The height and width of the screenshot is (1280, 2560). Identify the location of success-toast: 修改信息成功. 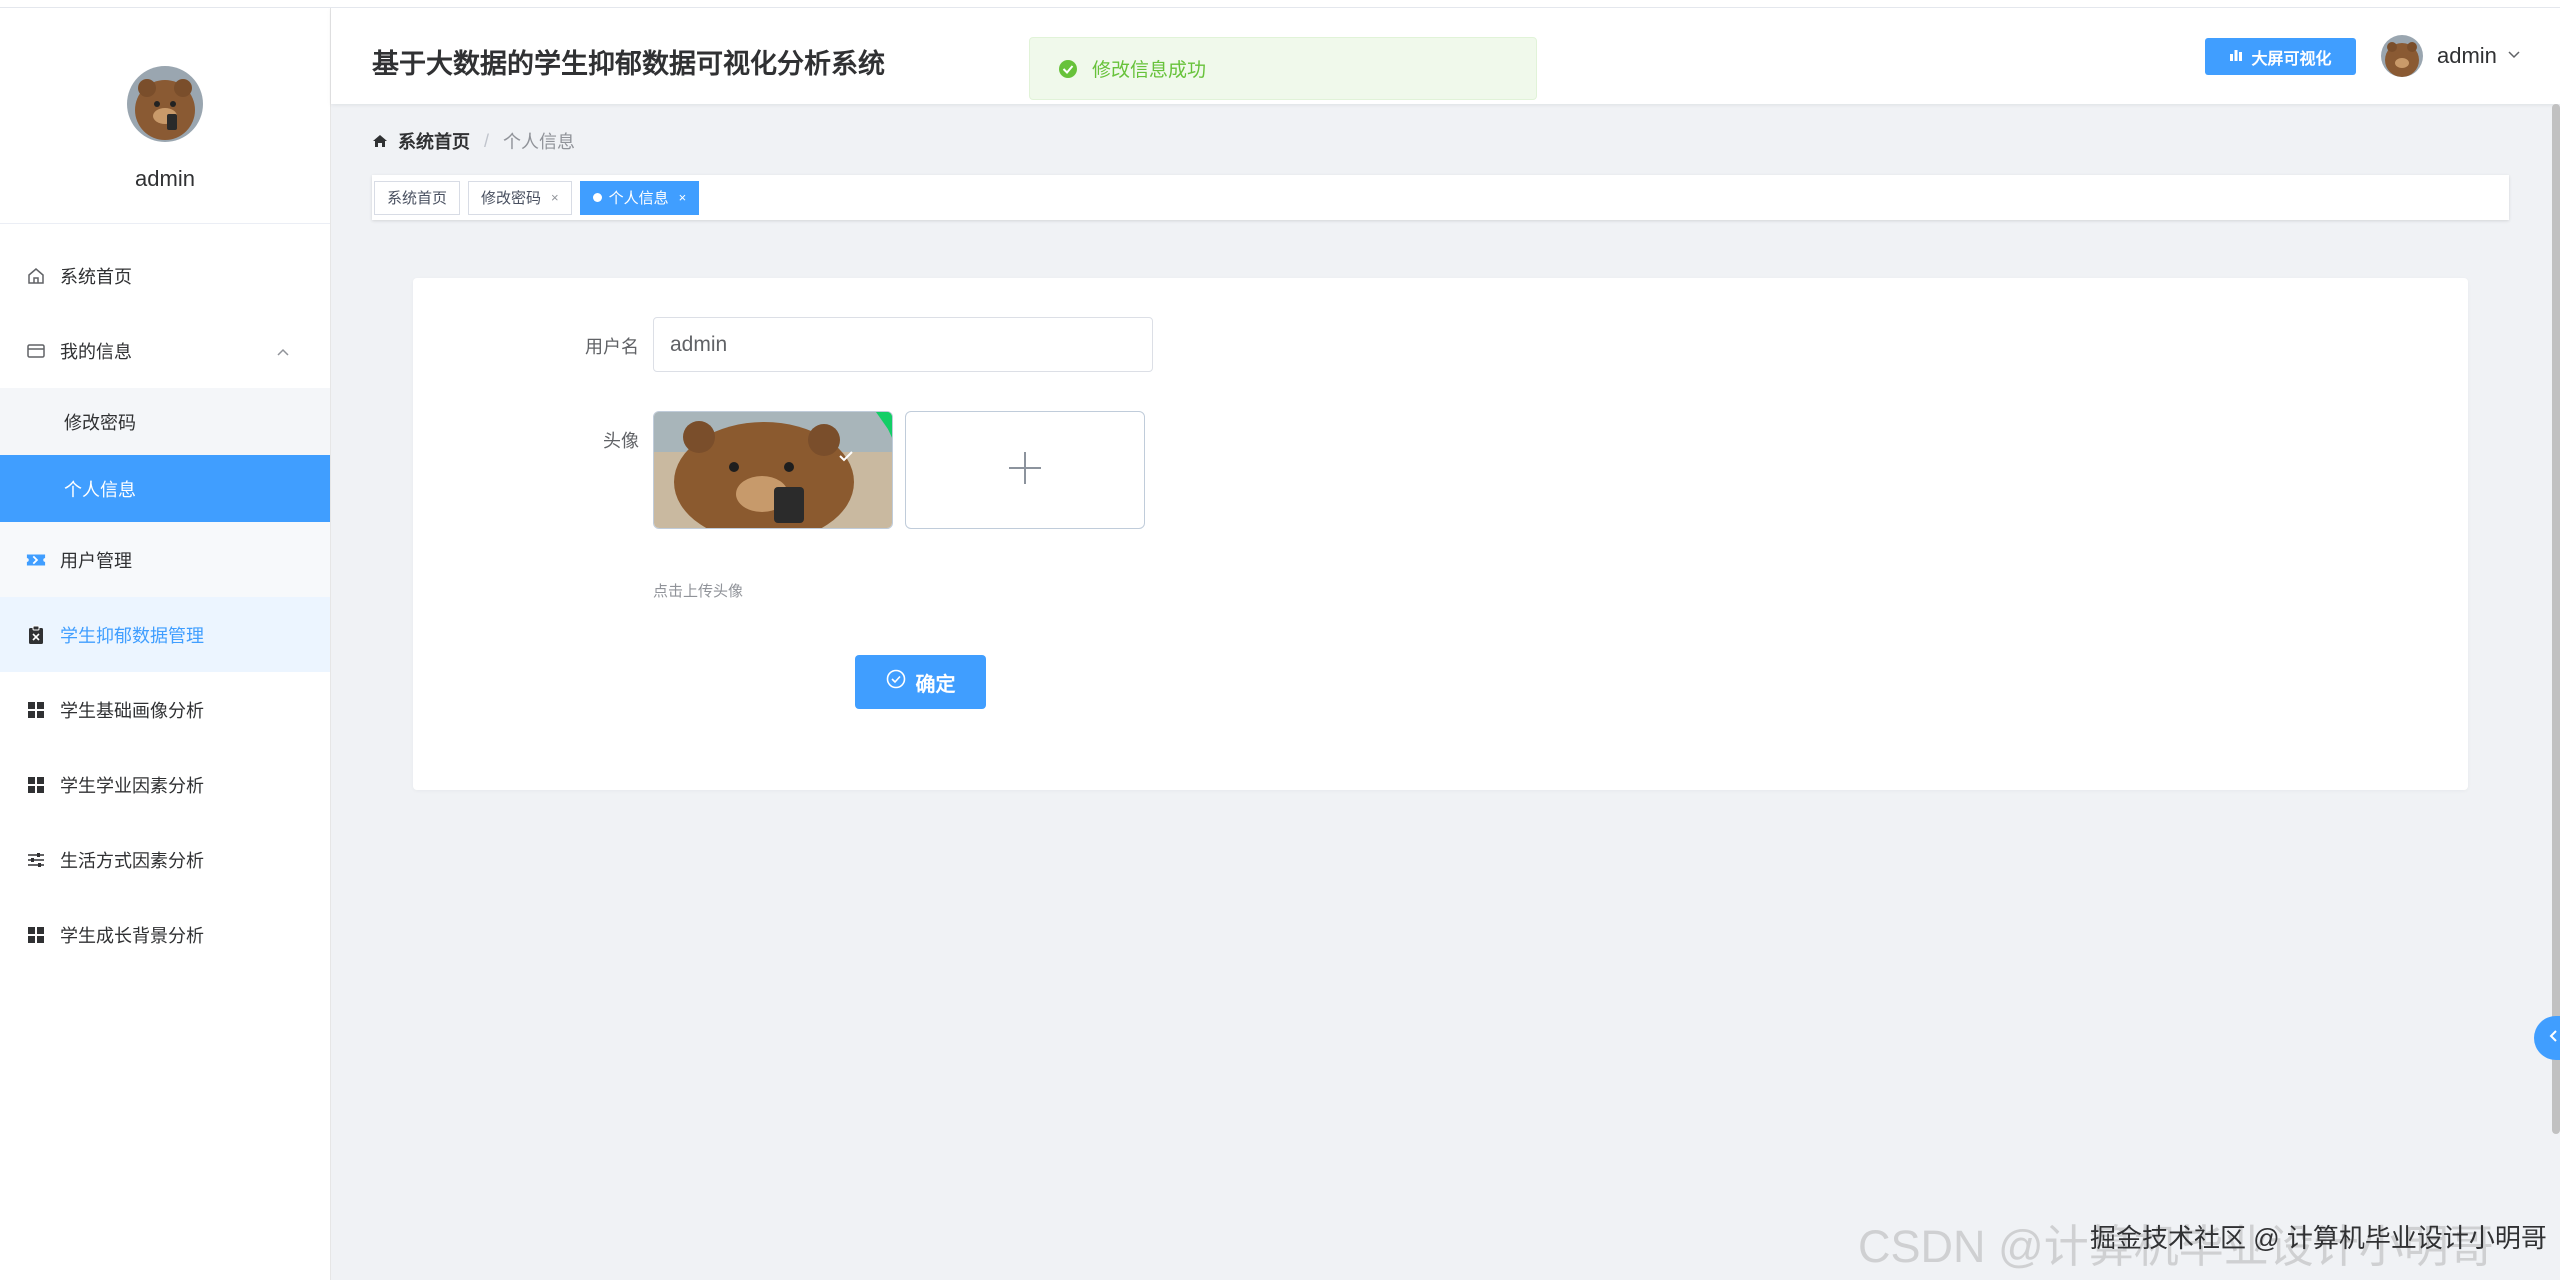
(1283, 68).